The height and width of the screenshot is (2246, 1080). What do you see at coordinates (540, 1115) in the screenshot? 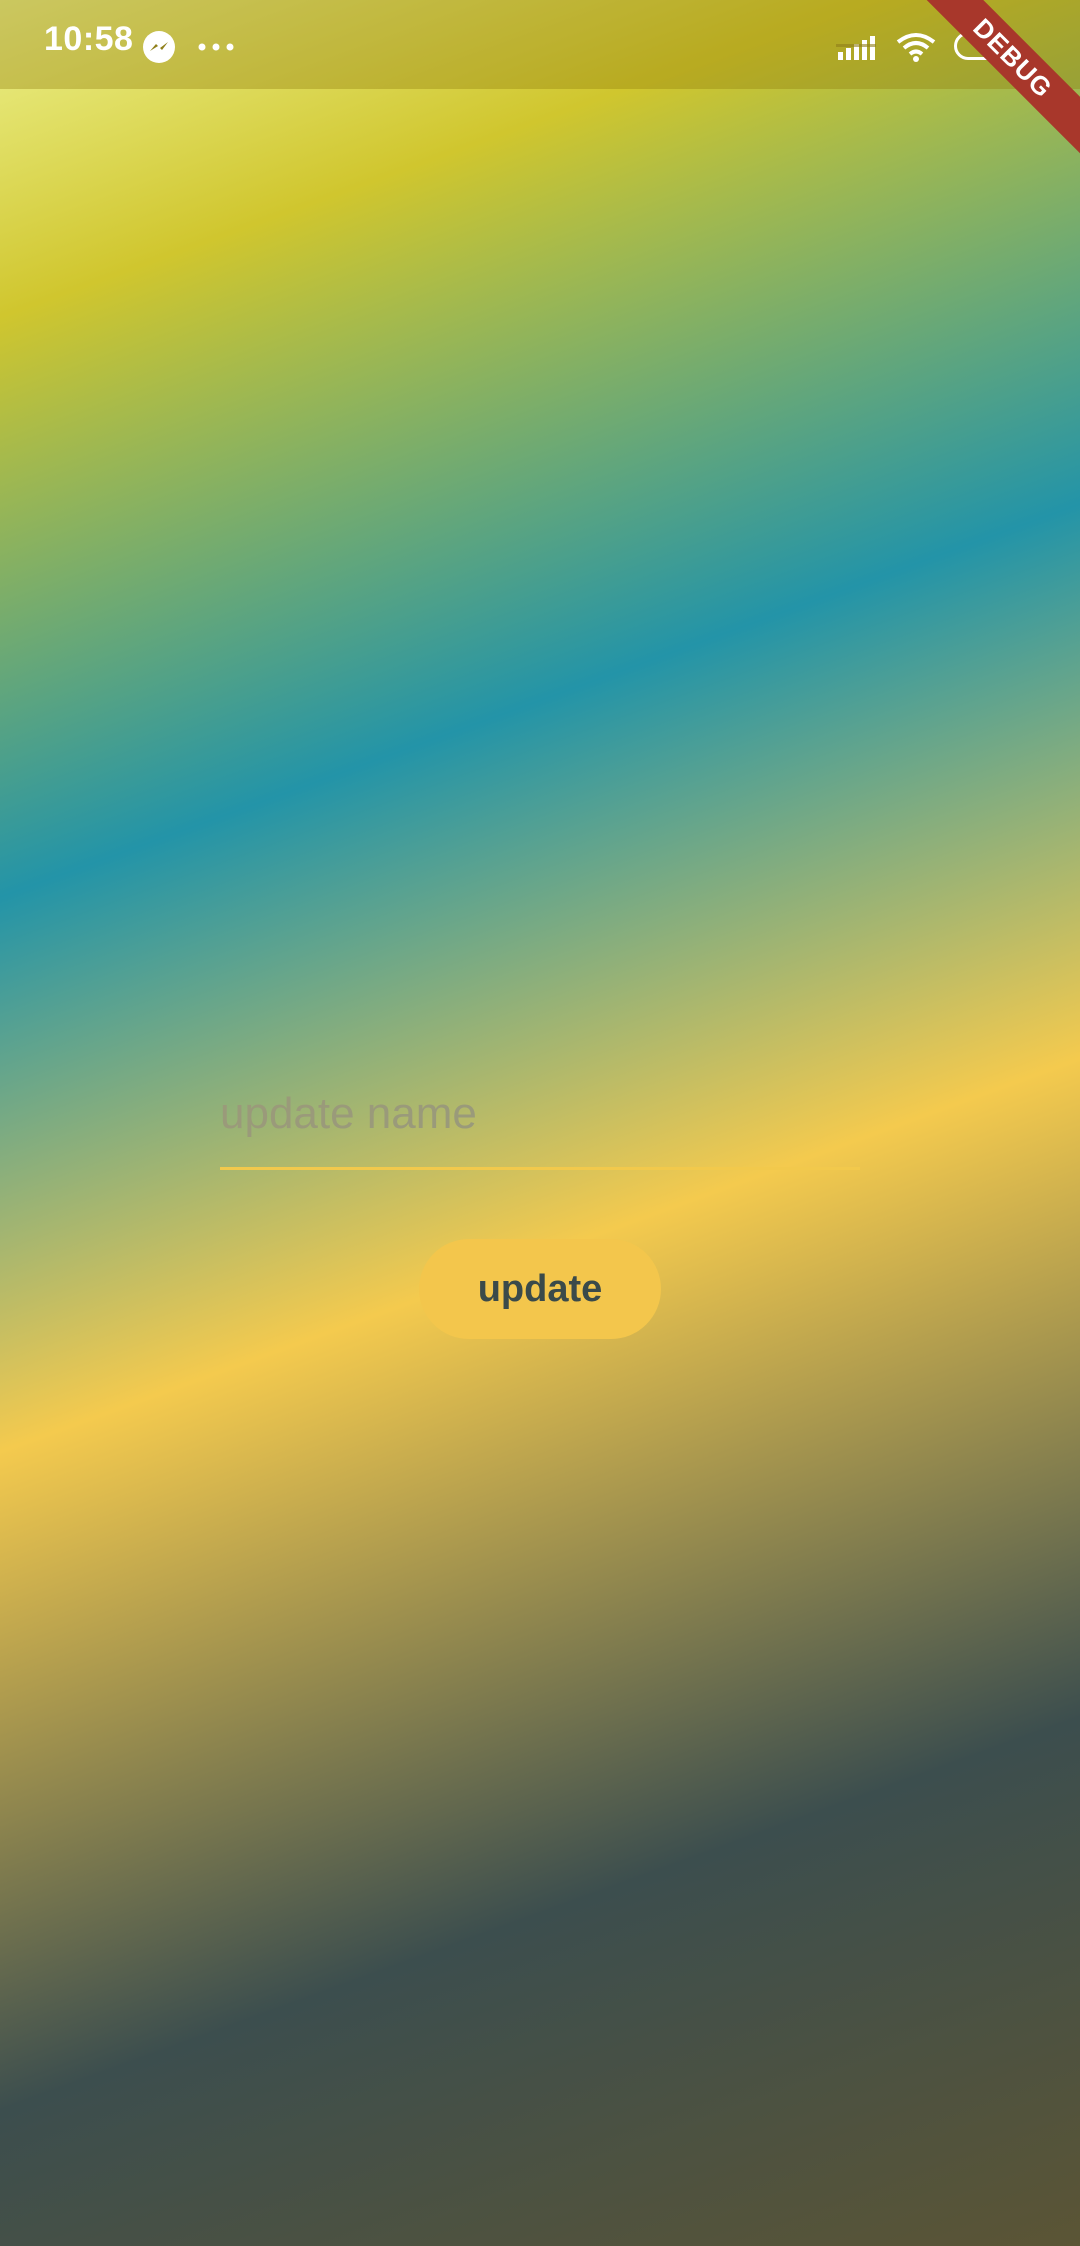
I see `update-name-input` at bounding box center [540, 1115].